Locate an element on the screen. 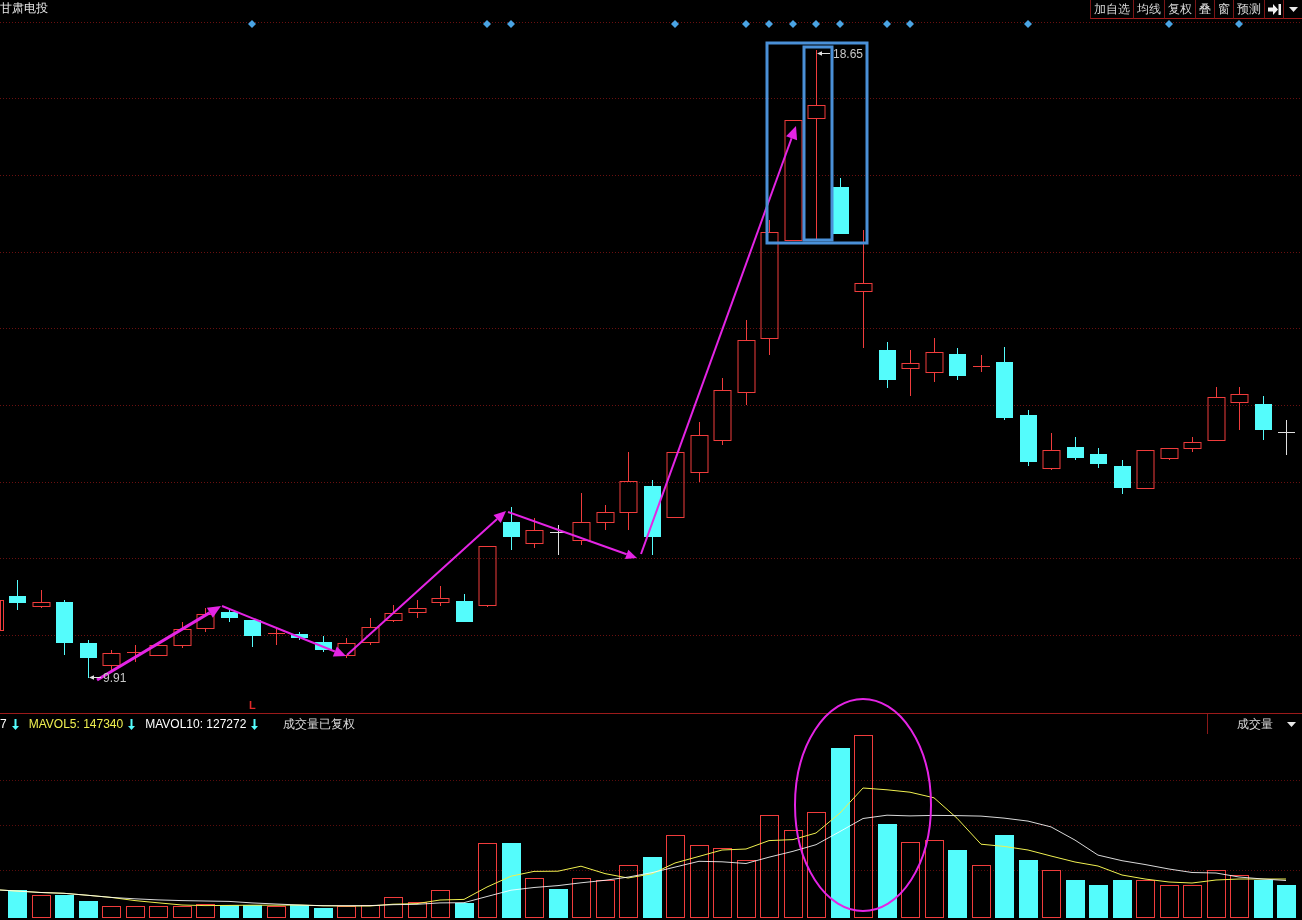  indicator-value: 7 is located at coordinates (3, 724).